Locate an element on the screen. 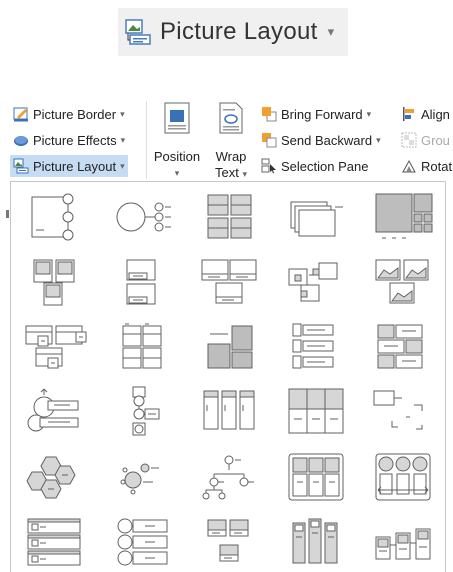  layout-option-bending-picture-blocks is located at coordinates (315, 281).